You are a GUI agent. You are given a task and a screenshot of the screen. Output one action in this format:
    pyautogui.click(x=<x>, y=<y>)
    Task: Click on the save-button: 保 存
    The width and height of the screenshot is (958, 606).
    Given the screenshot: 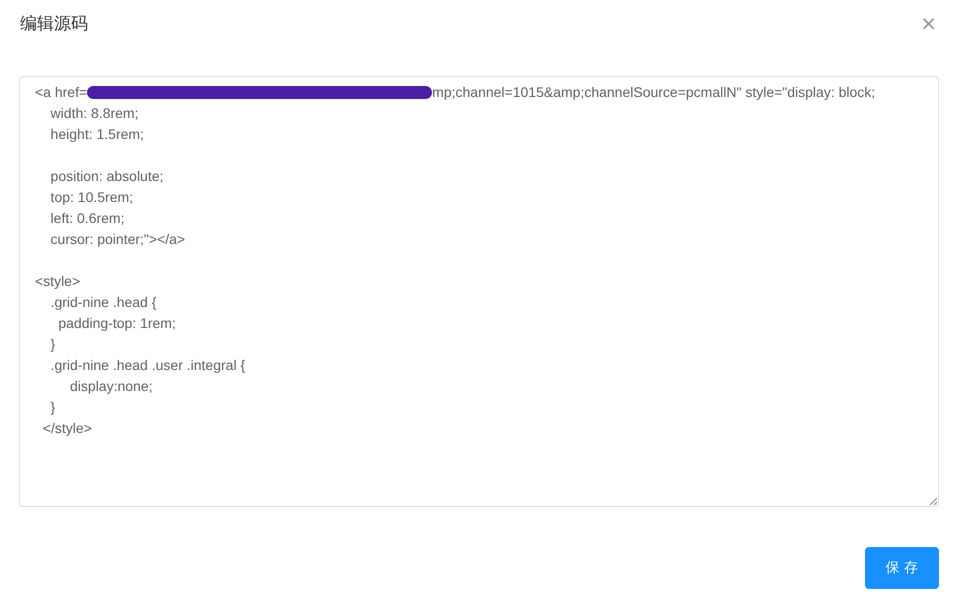 What is the action you would take?
    pyautogui.click(x=901, y=568)
    